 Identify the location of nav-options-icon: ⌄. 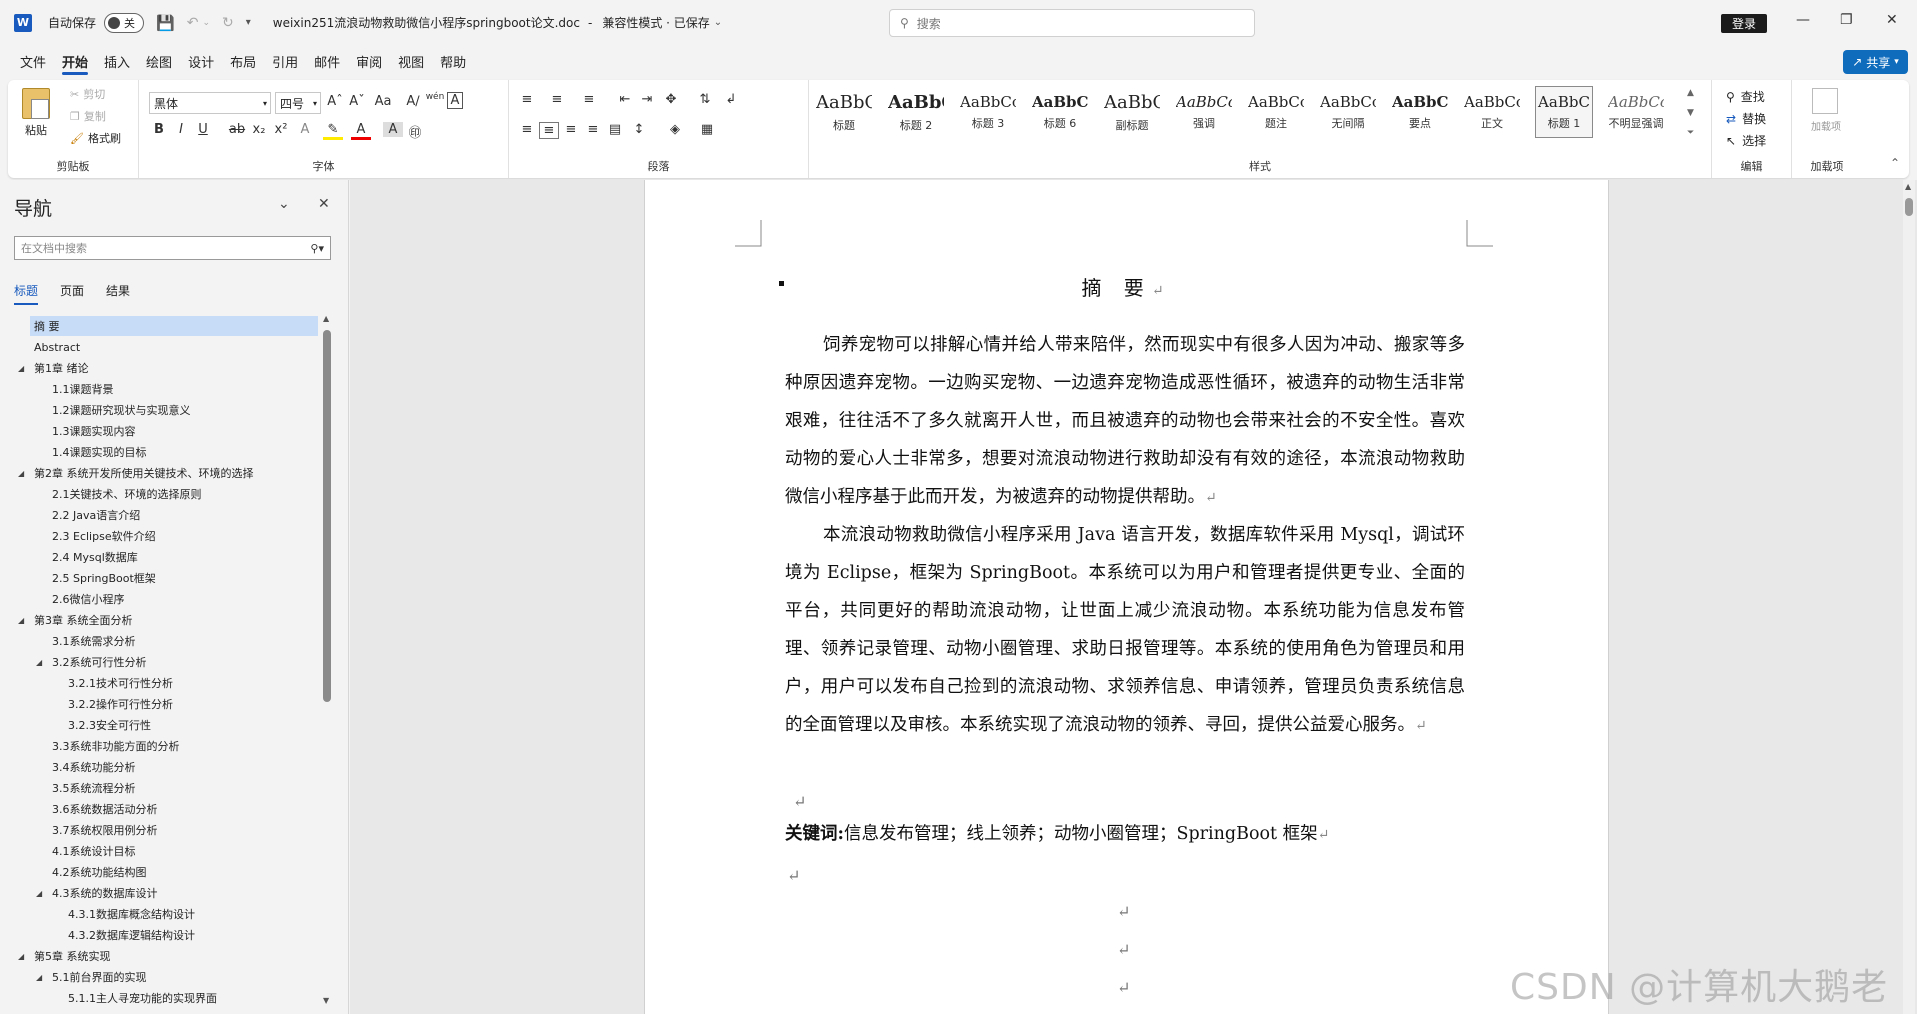
(284, 204).